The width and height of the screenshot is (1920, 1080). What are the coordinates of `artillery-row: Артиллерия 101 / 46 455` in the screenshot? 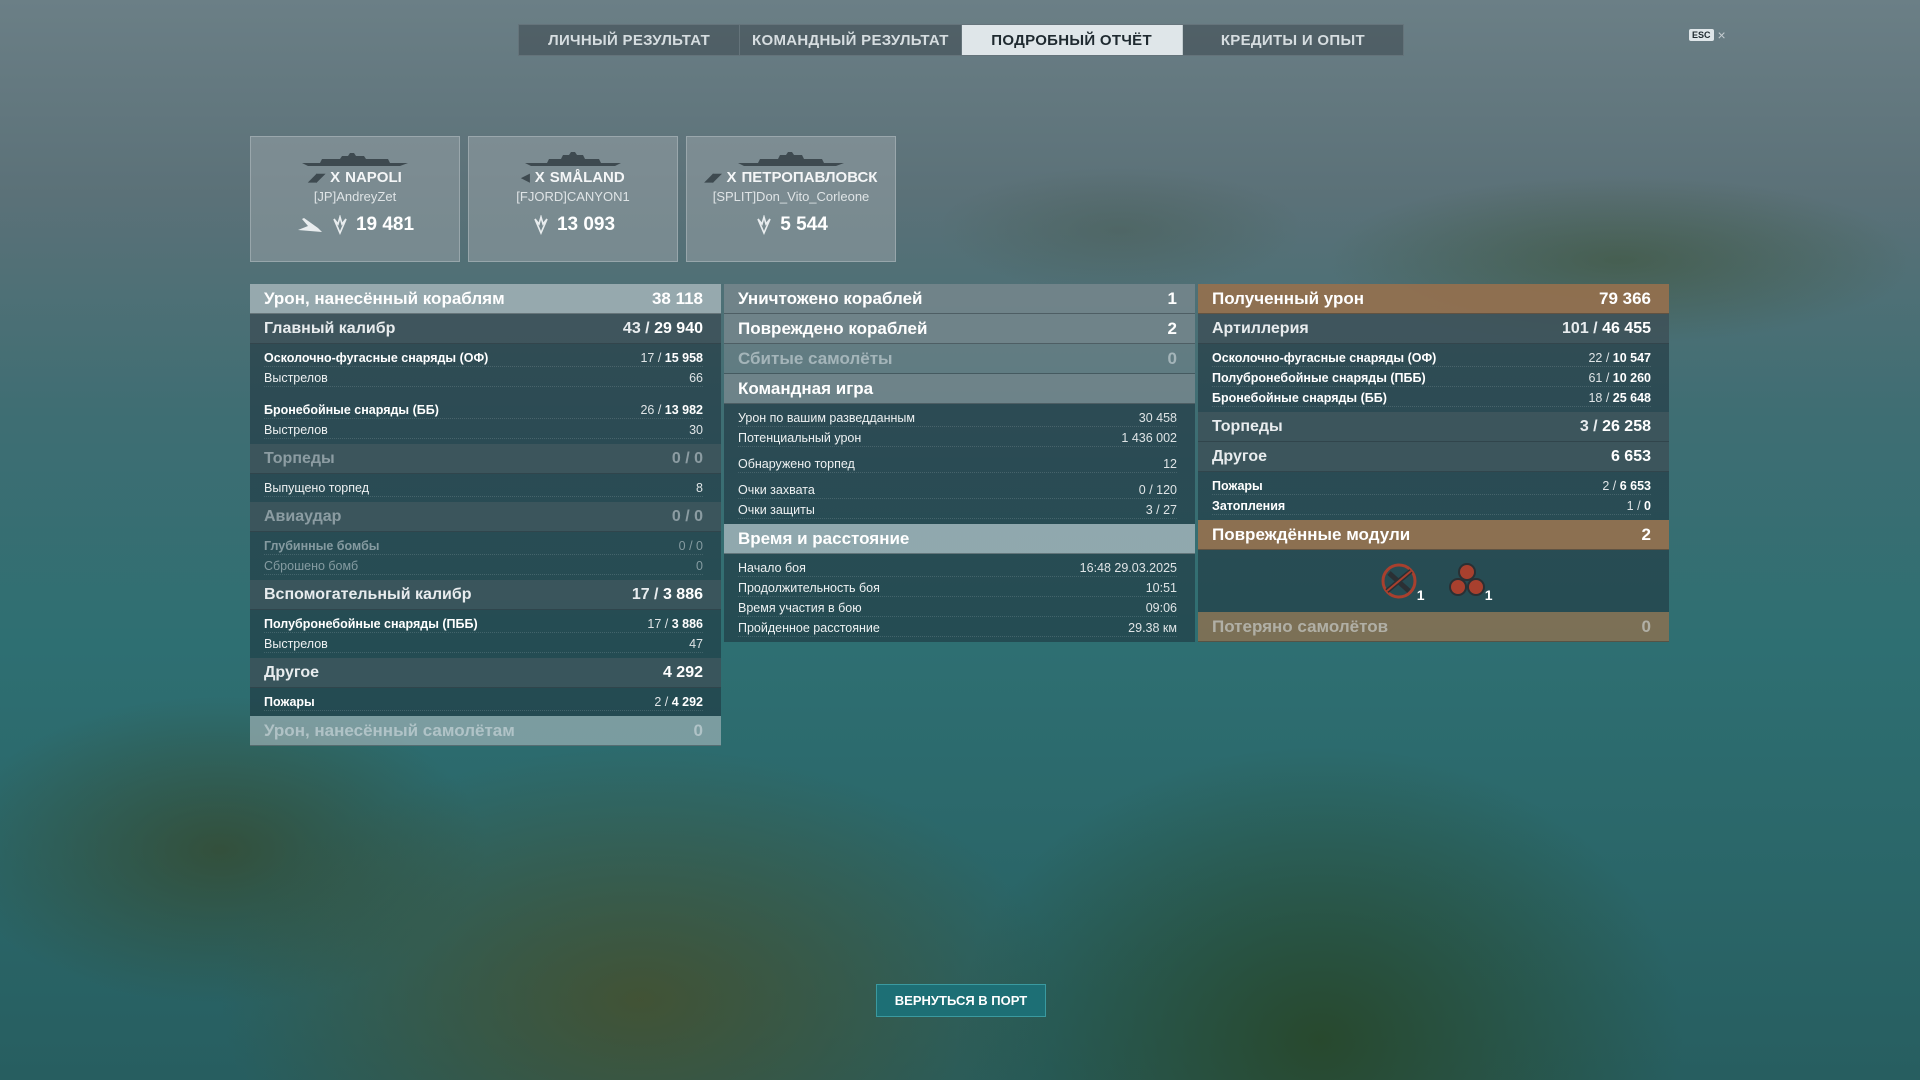 It's located at (1433, 329).